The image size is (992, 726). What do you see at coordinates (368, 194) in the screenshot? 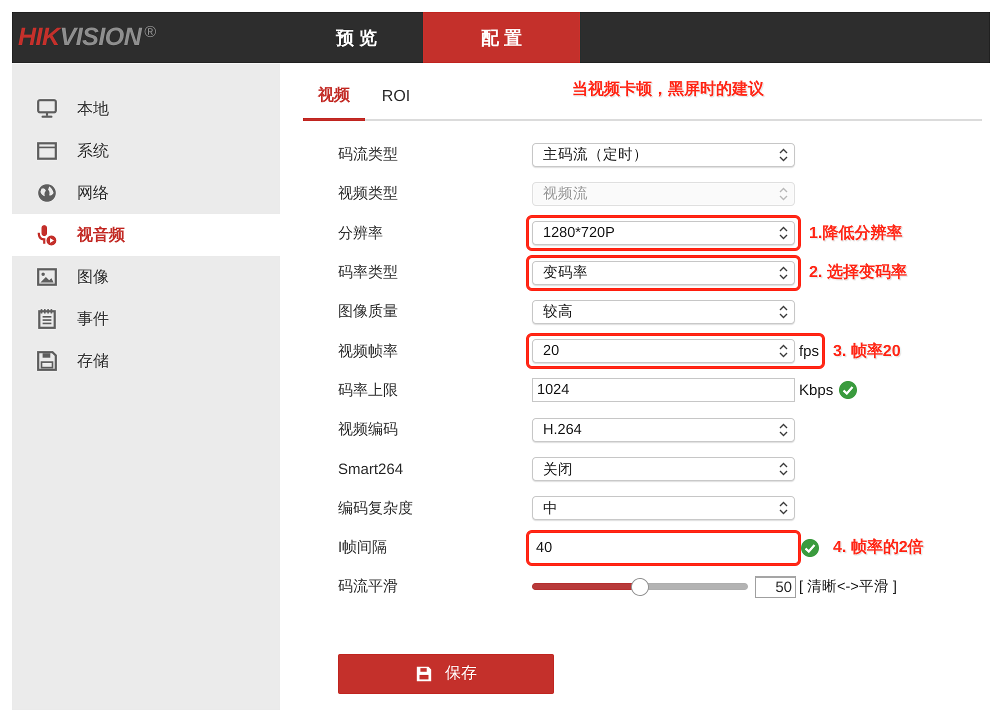
I see `field-label: 视频类型` at bounding box center [368, 194].